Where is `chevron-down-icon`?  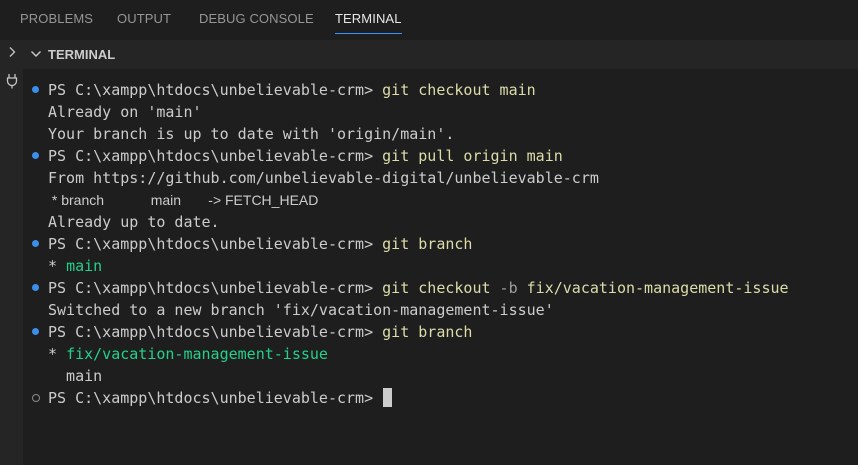
chevron-down-icon is located at coordinates (36, 54).